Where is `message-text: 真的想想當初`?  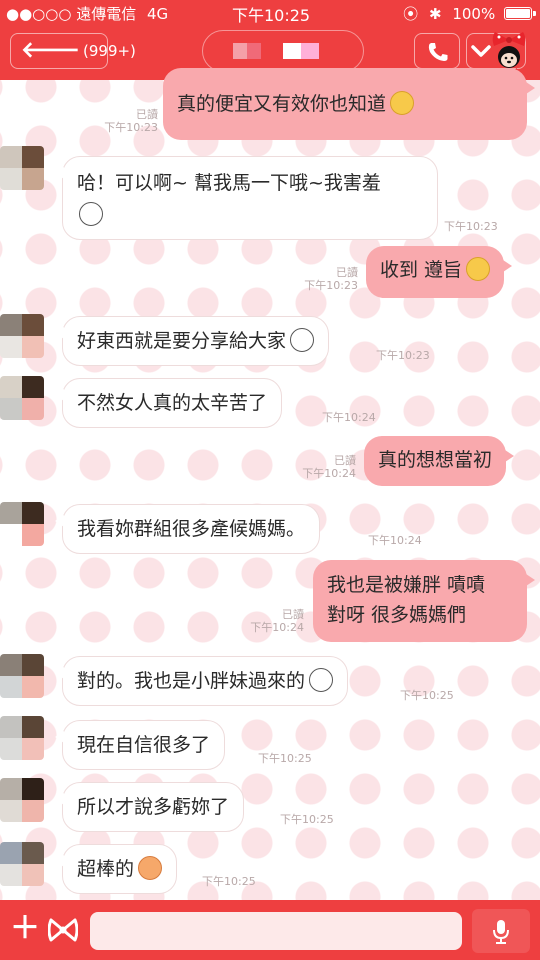 message-text: 真的想想當初 is located at coordinates (435, 460).